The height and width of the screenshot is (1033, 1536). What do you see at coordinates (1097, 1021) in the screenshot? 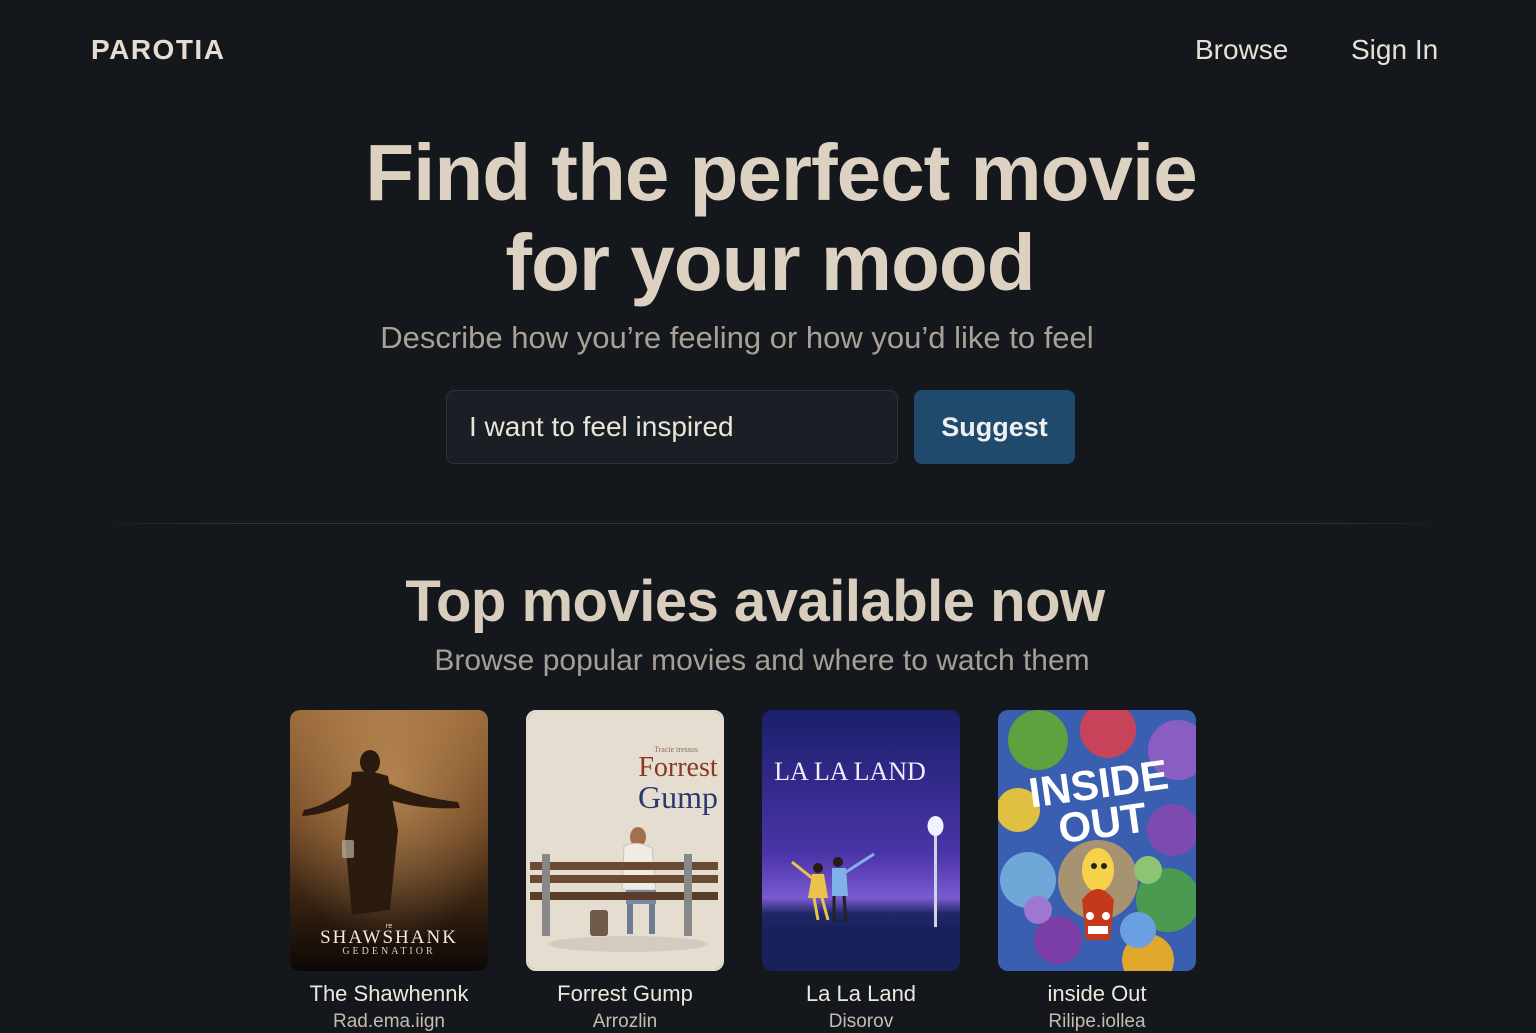
I see `movie-provider: Rilipe.iollea` at bounding box center [1097, 1021].